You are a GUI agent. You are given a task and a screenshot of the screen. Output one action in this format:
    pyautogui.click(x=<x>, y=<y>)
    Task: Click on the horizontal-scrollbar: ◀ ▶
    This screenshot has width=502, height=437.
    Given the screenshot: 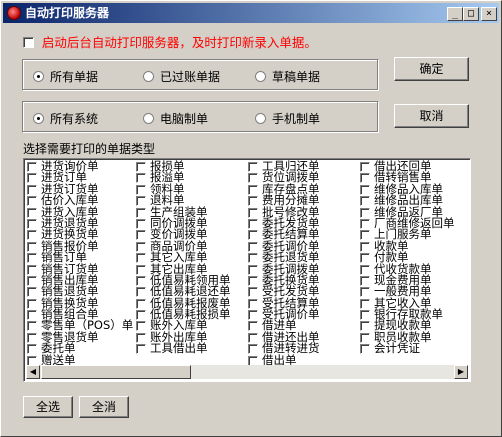 What is the action you would take?
    pyautogui.click(x=247, y=372)
    